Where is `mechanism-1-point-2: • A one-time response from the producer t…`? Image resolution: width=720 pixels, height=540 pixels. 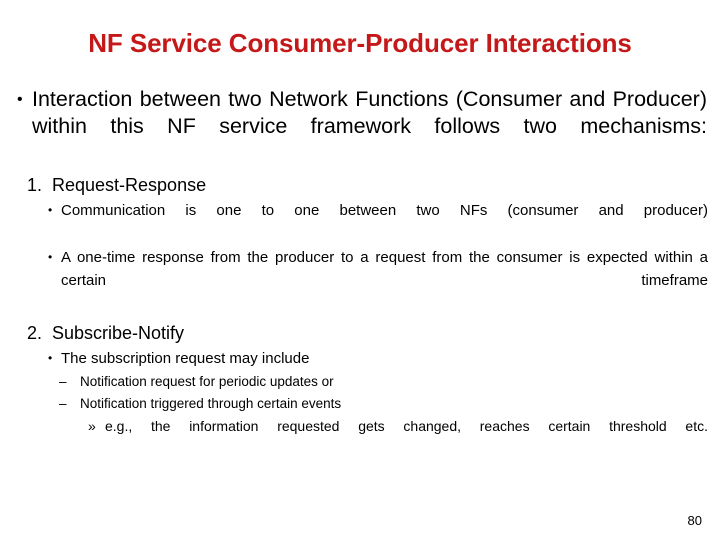
mechanism-1-point-2: • A one-time response from the producer t… is located at coordinates (360, 280).